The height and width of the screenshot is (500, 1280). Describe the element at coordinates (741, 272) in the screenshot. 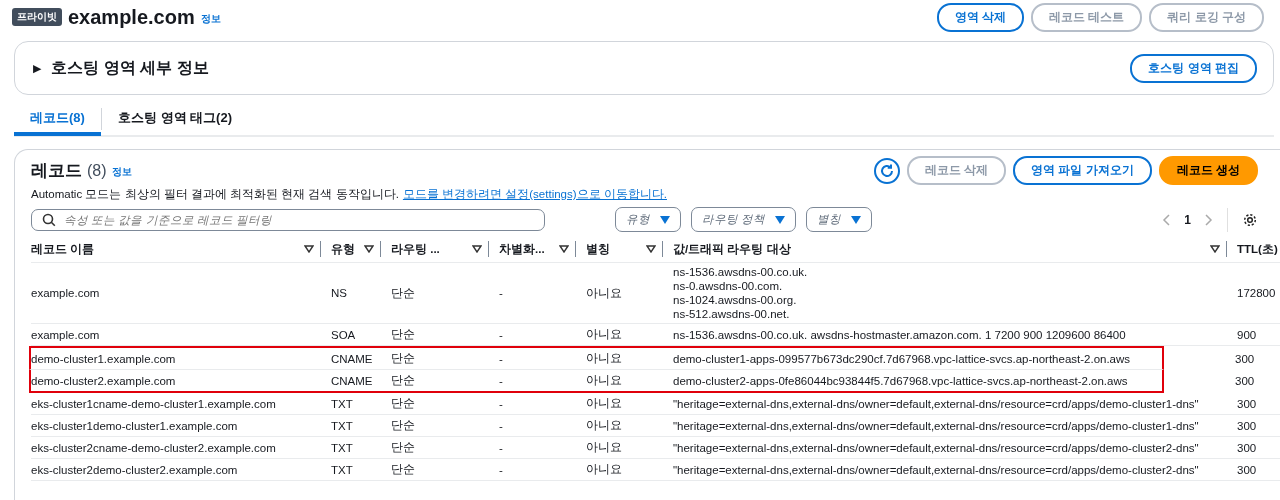

I see `table-cell-text: ns-1536.awsdns-00.co.uk.` at that location.